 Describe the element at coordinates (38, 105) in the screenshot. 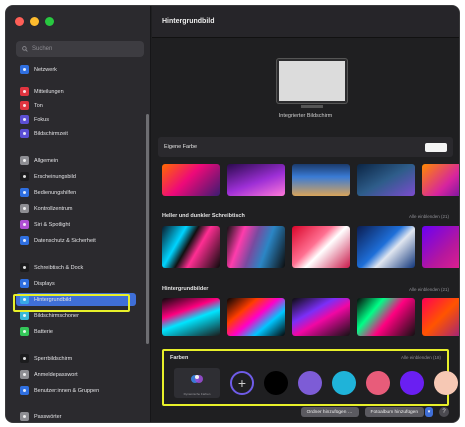

I see `sidebar-item-label: Ton` at that location.